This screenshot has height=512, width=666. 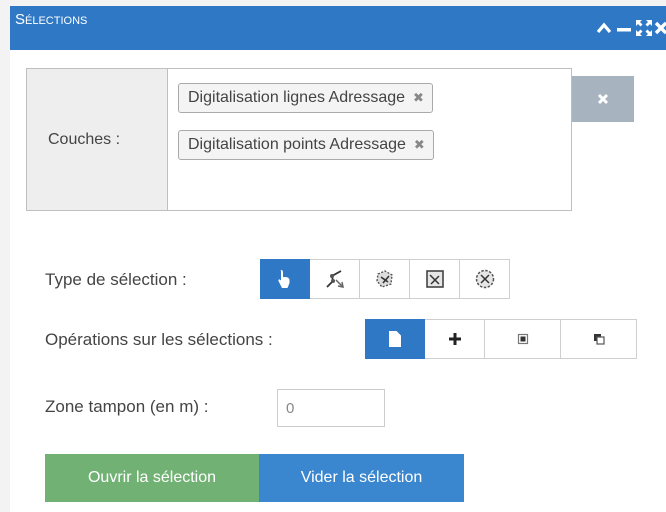 What do you see at coordinates (127, 406) in the screenshot?
I see `buffer-label: Zone tampon (en m) :` at bounding box center [127, 406].